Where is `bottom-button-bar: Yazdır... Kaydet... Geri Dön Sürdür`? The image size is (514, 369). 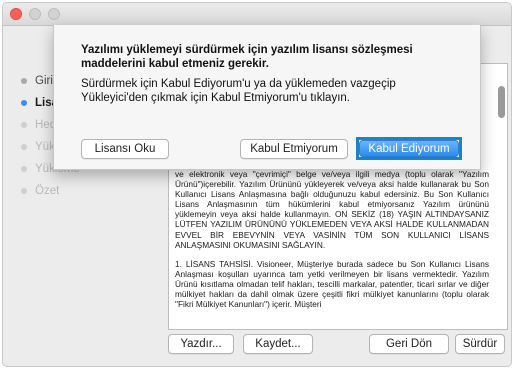
bottom-button-bar: Yazdır... Kaydet... Geri Dön Sürdür is located at coordinates (257, 349).